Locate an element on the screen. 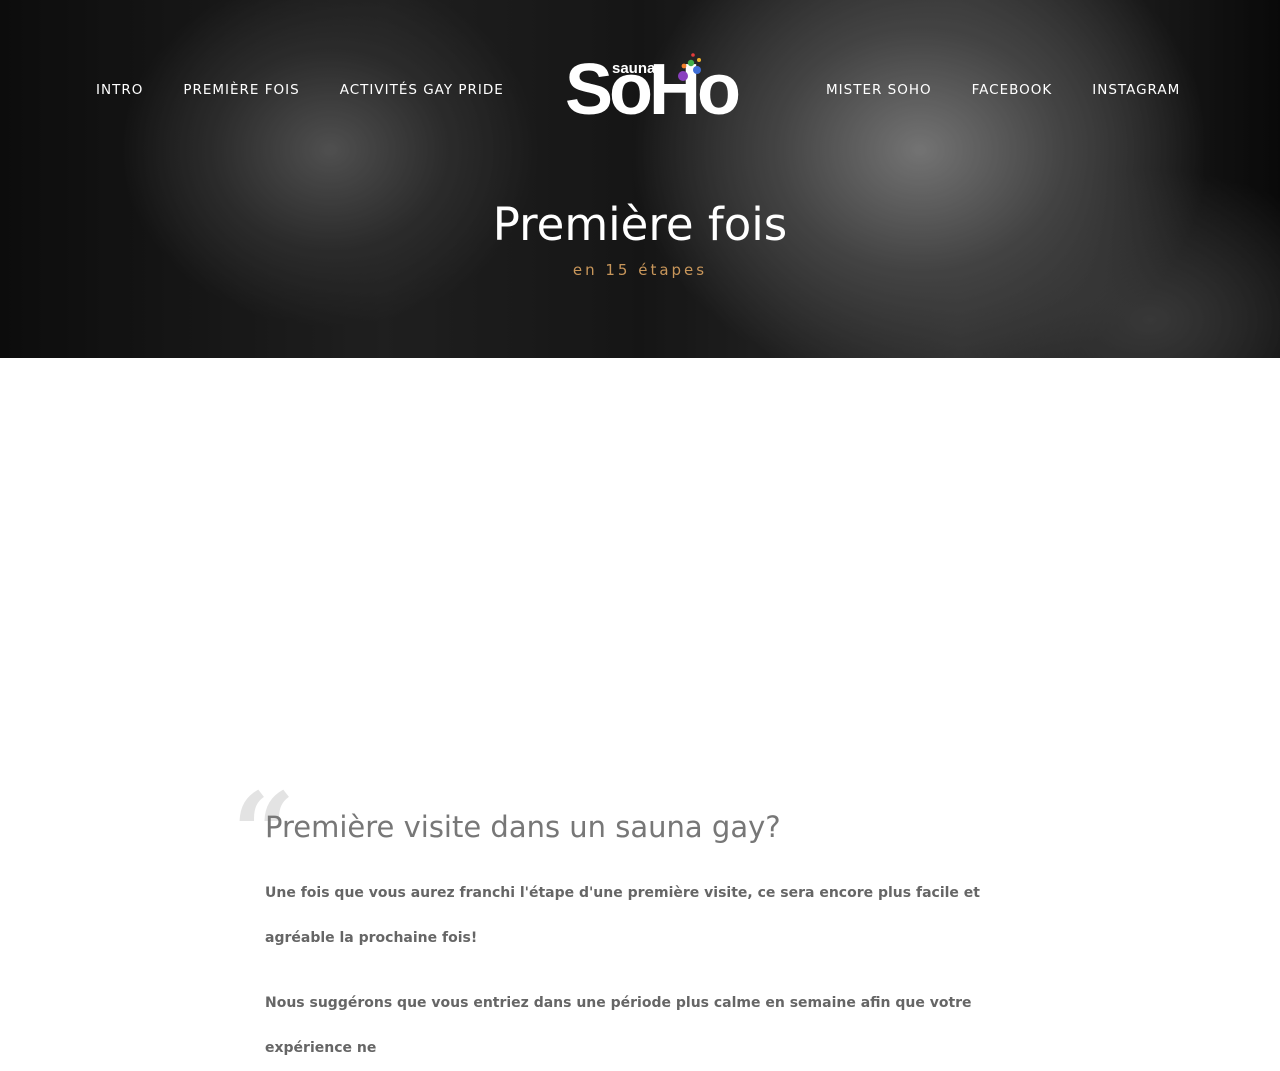 The image size is (1280, 1071). page-subtitle: en 15 étapes is located at coordinates (640, 270).